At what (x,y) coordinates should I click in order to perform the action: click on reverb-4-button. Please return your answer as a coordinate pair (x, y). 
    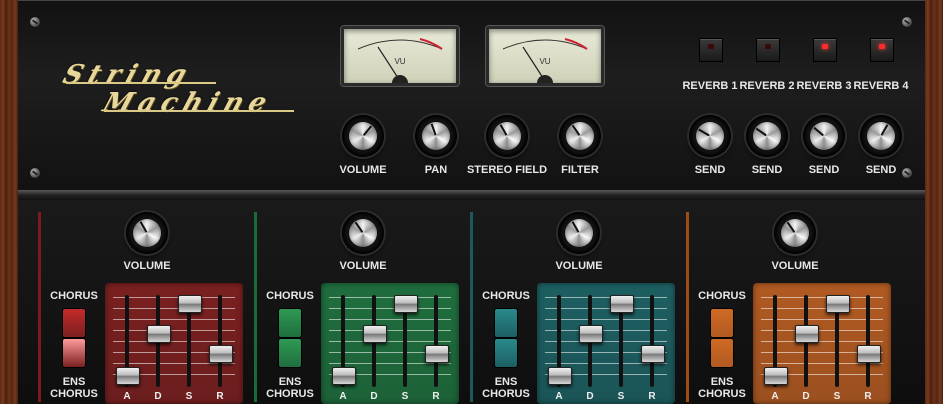
    Looking at the image, I should click on (882, 50).